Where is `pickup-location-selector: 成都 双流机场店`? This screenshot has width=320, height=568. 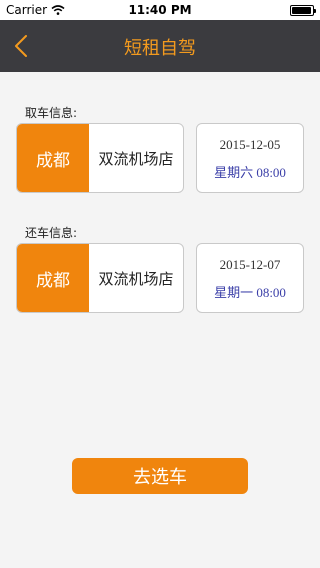 pickup-location-selector: 成都 双流机场店 is located at coordinates (100, 158).